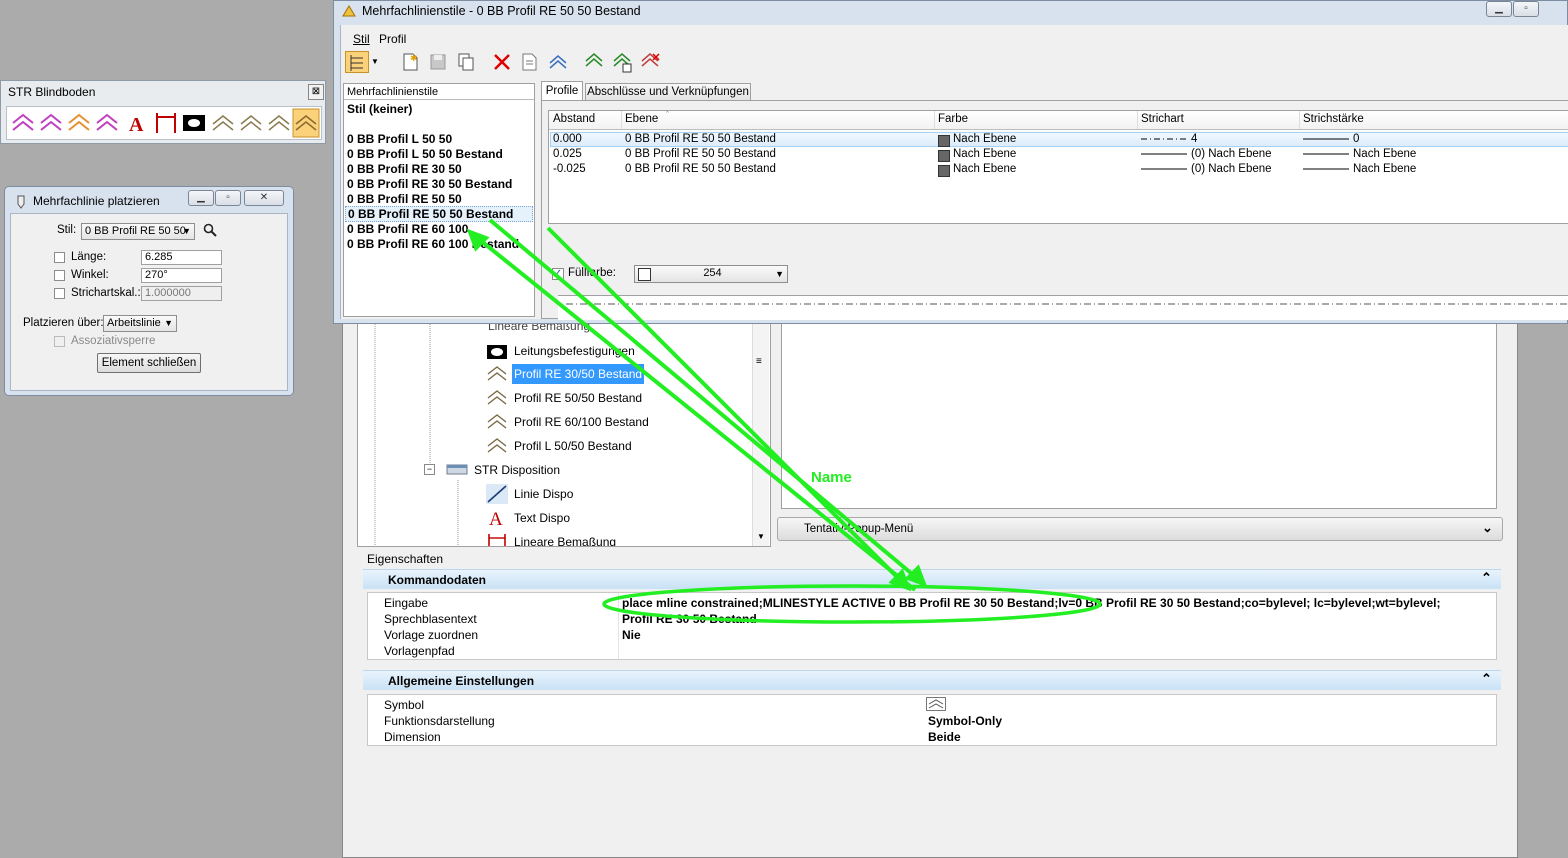  What do you see at coordinates (759, 361) in the screenshot?
I see `scroll-grip-icon: ≡` at bounding box center [759, 361].